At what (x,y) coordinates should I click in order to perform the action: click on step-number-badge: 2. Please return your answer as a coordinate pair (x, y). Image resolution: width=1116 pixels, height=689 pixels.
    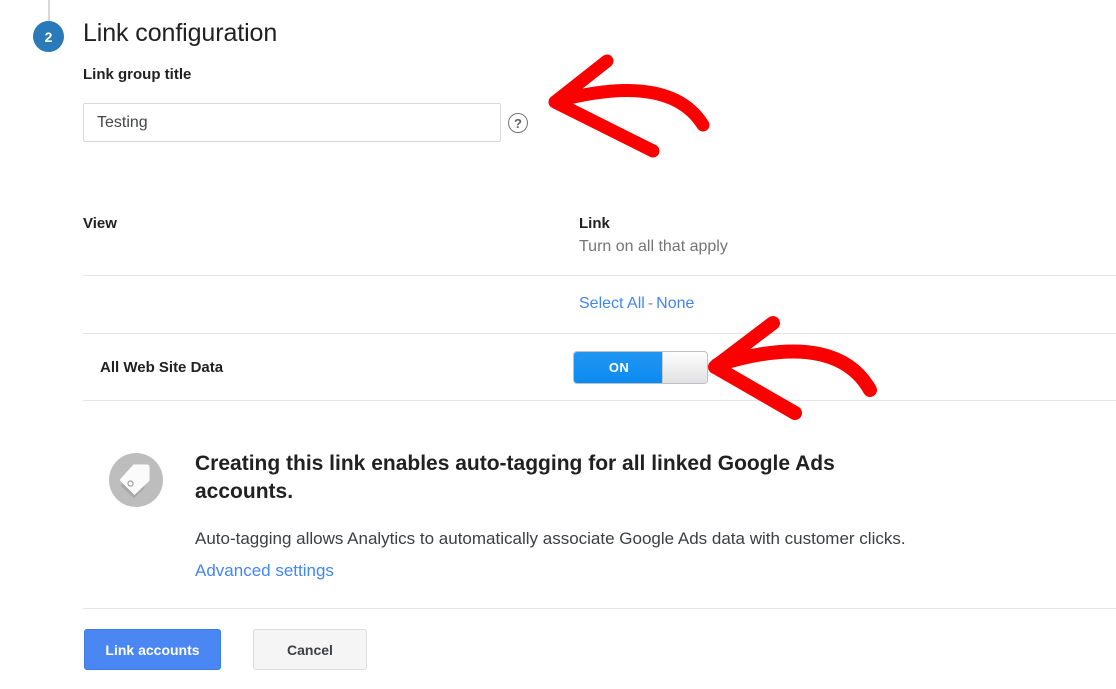
    Looking at the image, I should click on (48, 36).